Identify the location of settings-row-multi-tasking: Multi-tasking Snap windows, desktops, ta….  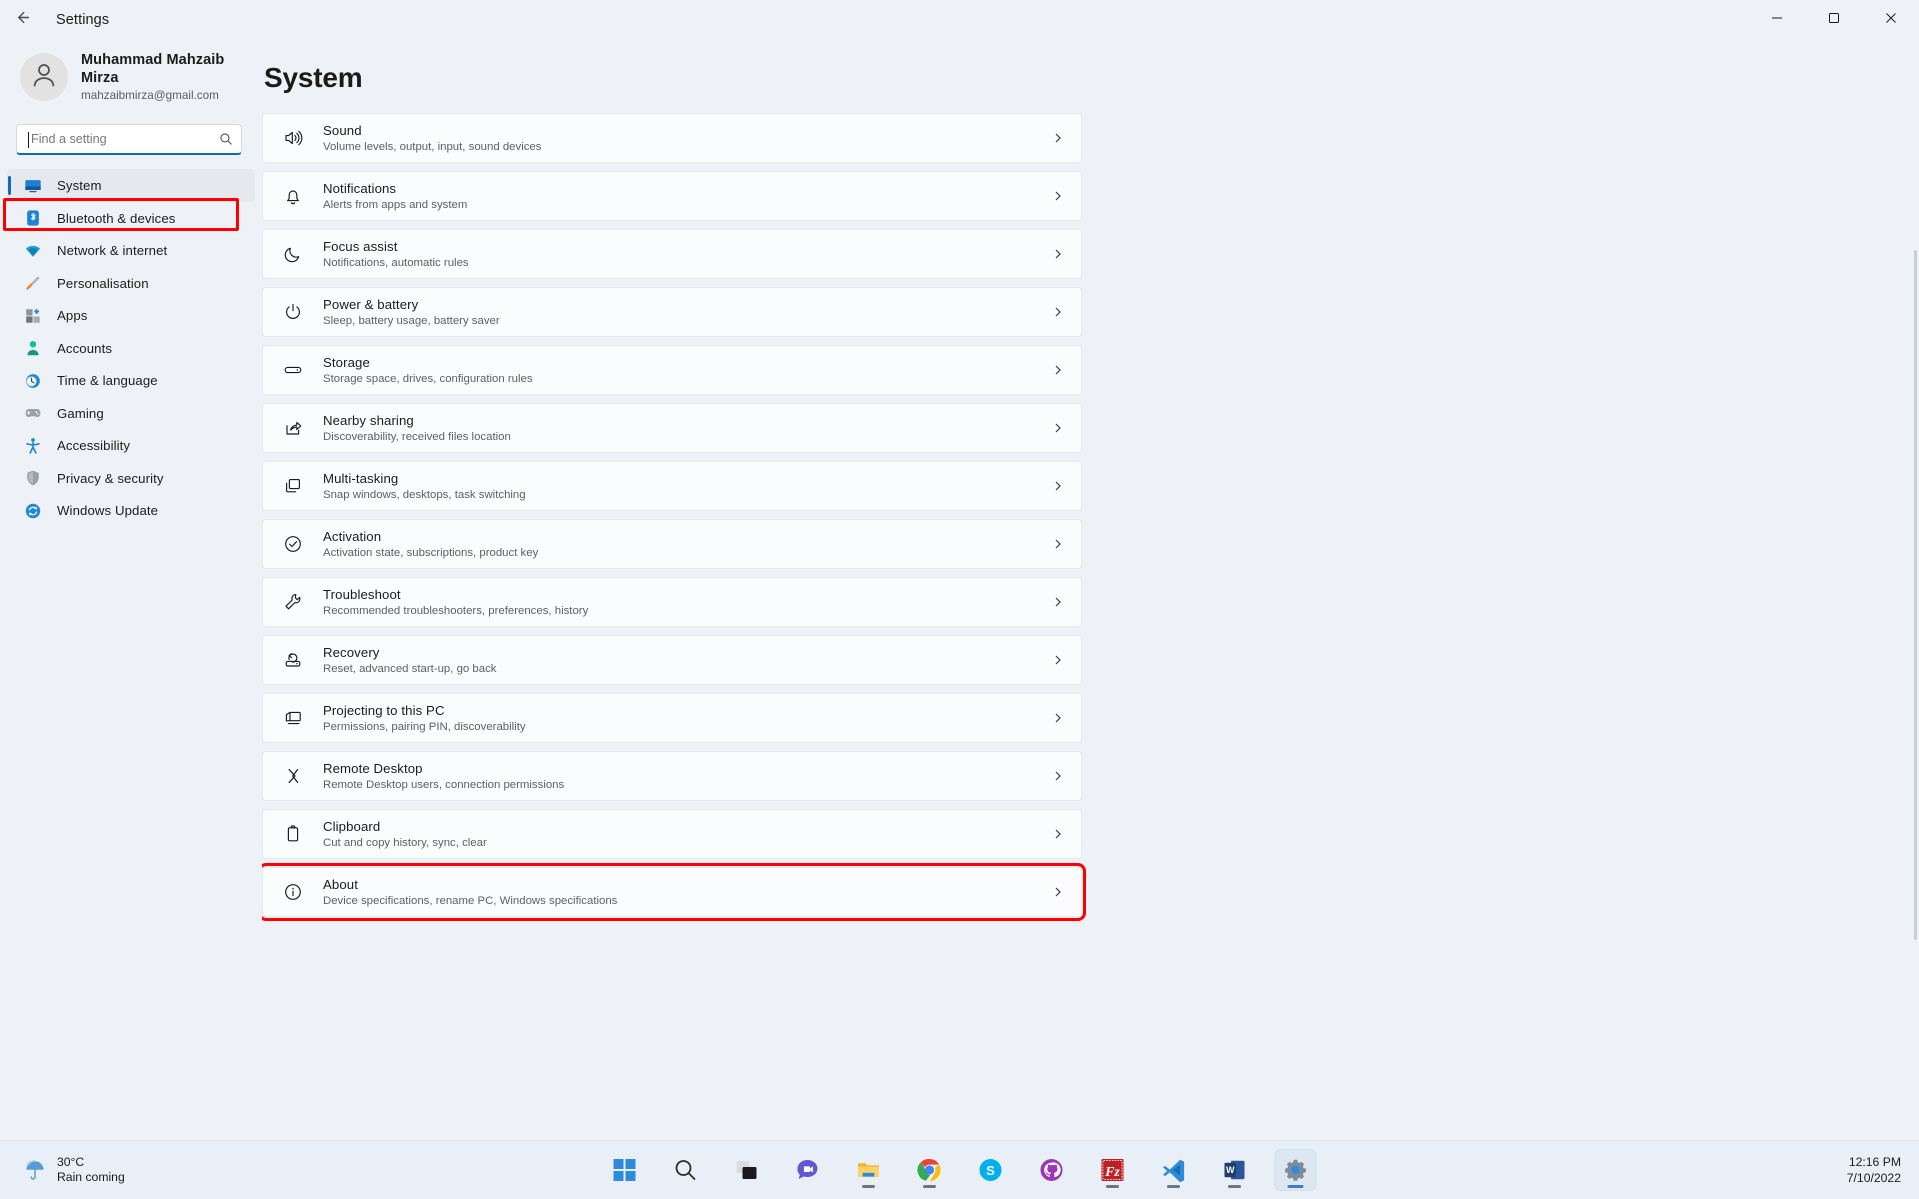
(672, 486).